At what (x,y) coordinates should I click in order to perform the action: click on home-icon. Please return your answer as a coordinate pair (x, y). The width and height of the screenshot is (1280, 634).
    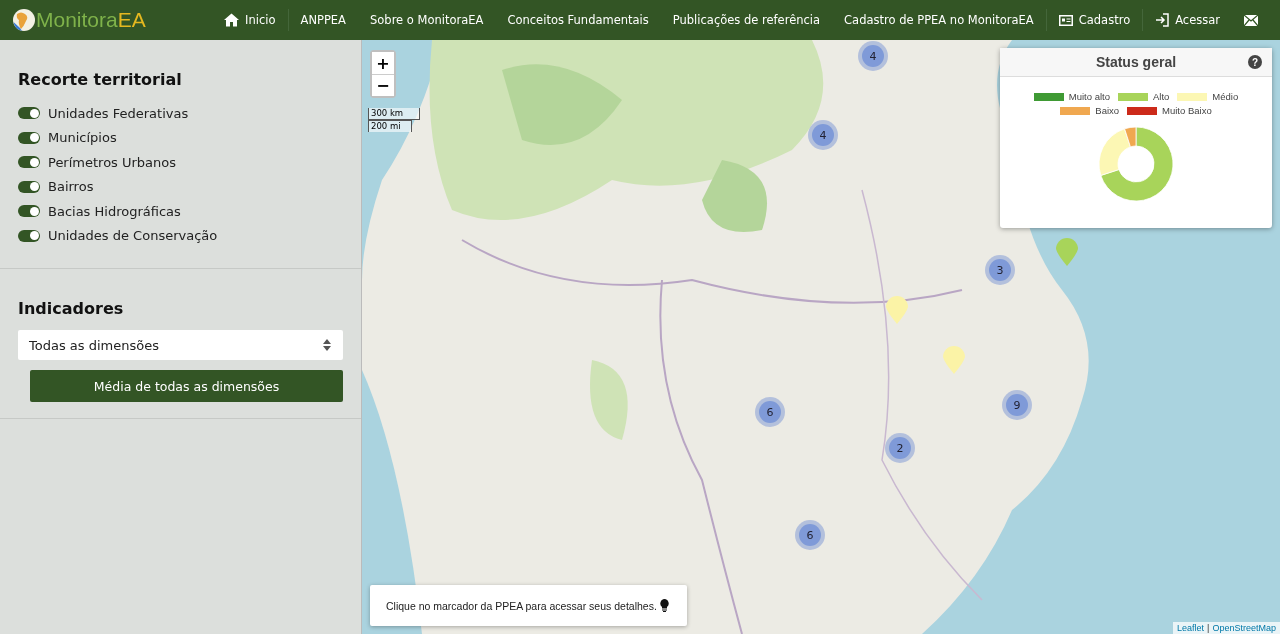
    Looking at the image, I should click on (232, 20).